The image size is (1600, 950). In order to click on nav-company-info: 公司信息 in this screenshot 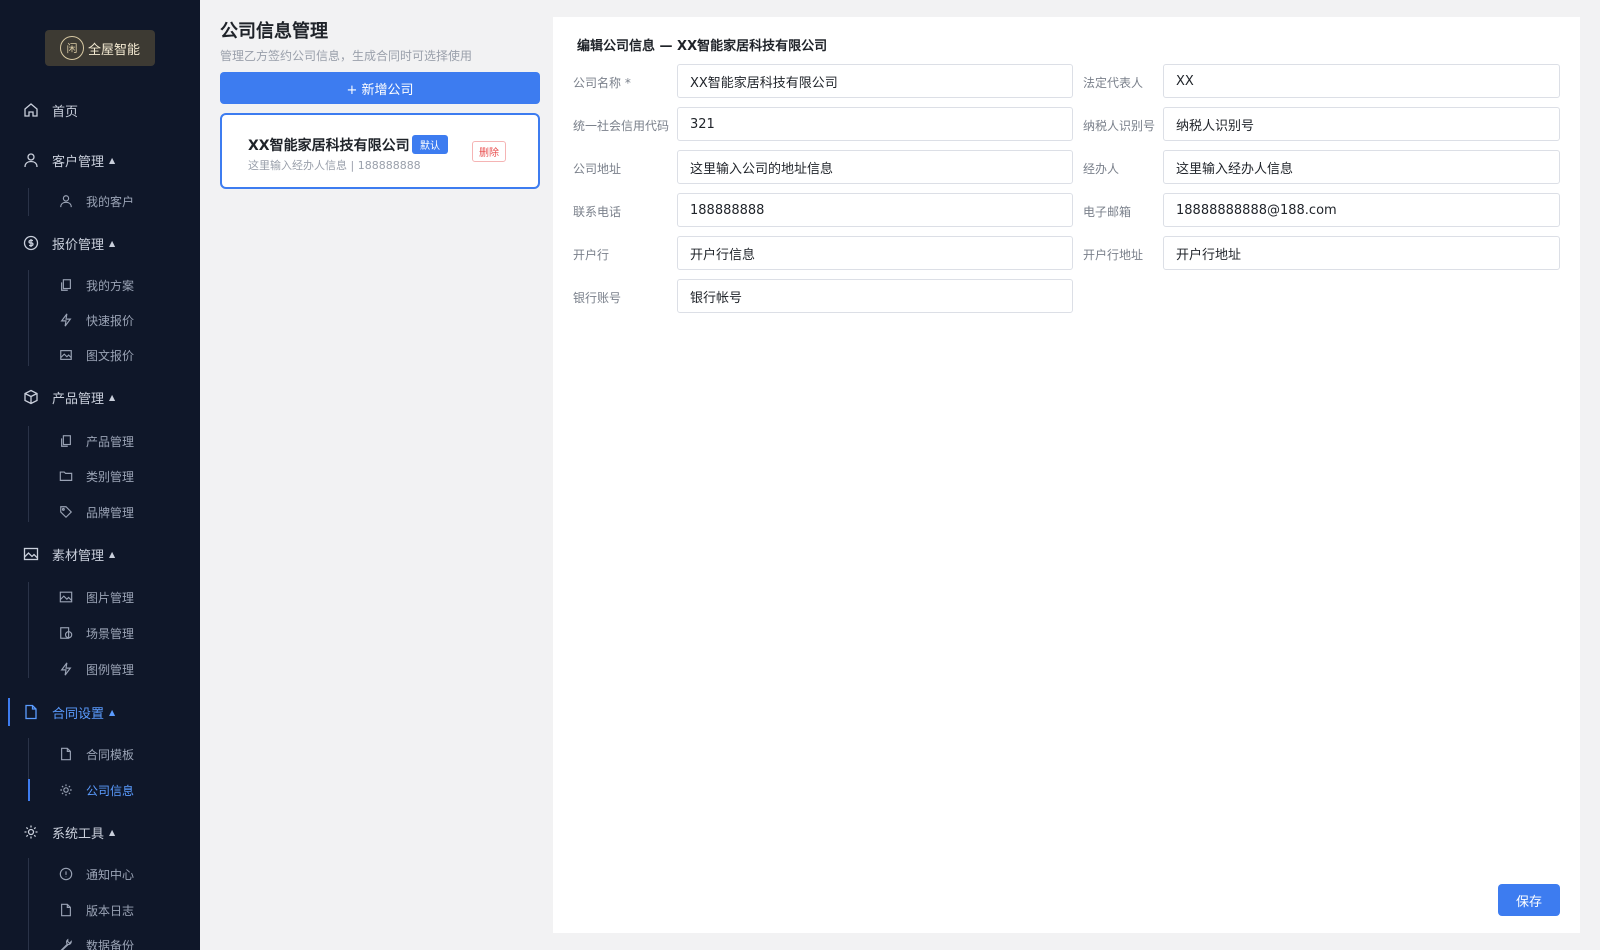, I will do `click(100, 790)`.